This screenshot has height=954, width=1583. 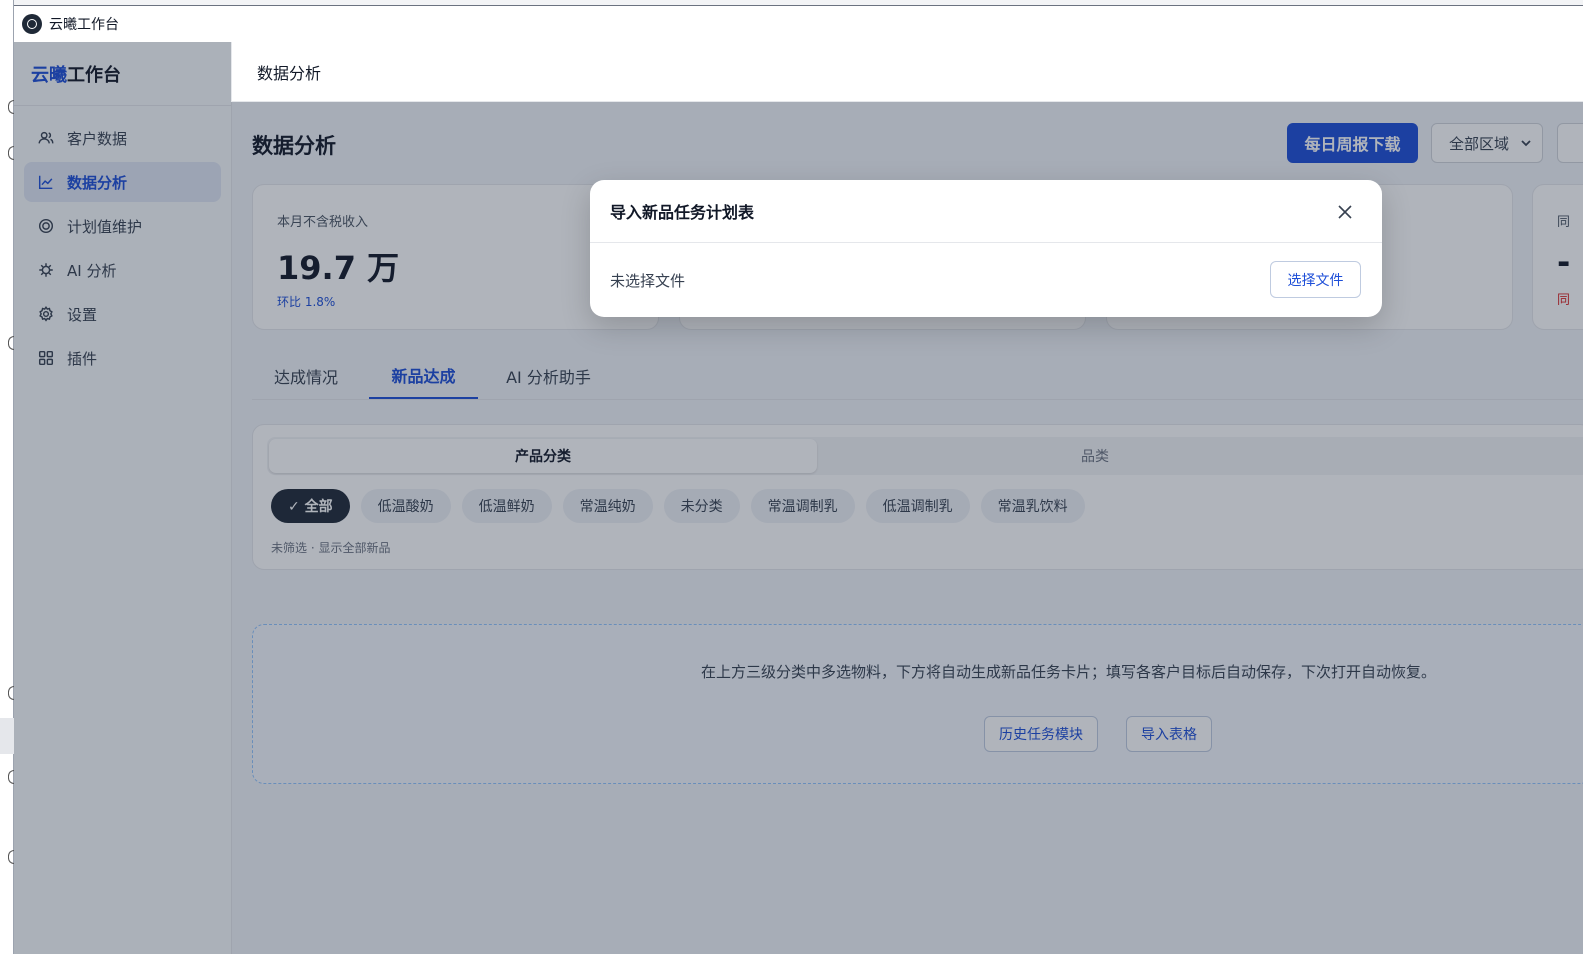 I want to click on modal-backdrop-side, so click(x=122, y=498).